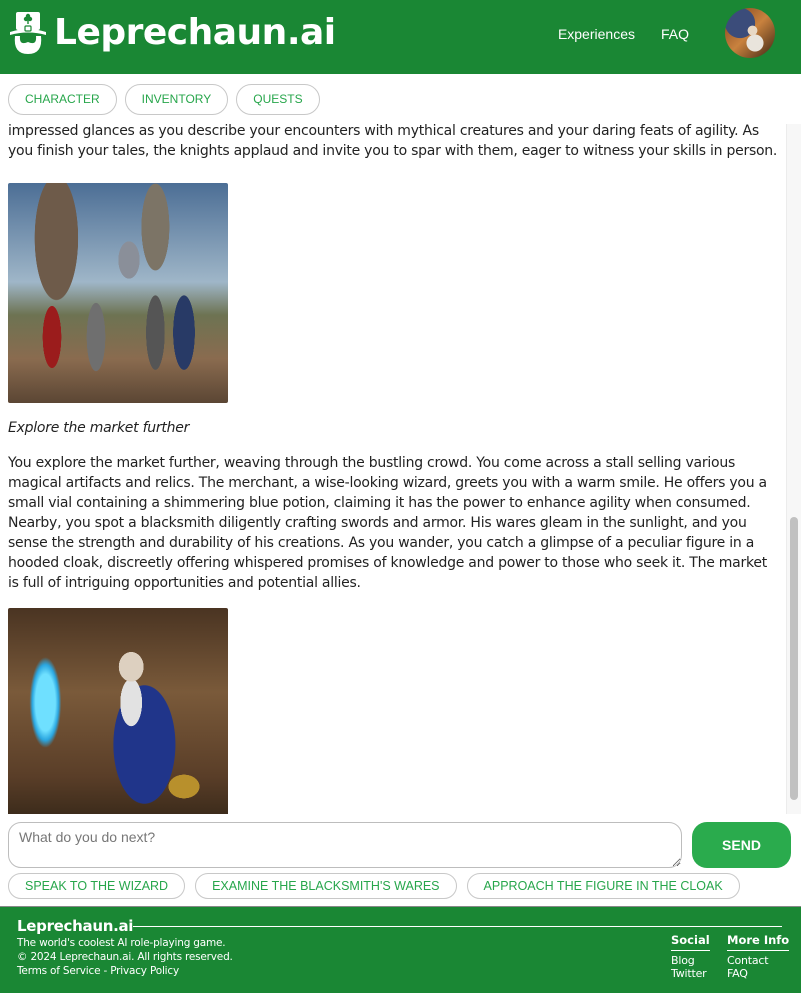 The height and width of the screenshot is (993, 801). Describe the element at coordinates (750, 33) in the screenshot. I see `user-avatar` at that location.